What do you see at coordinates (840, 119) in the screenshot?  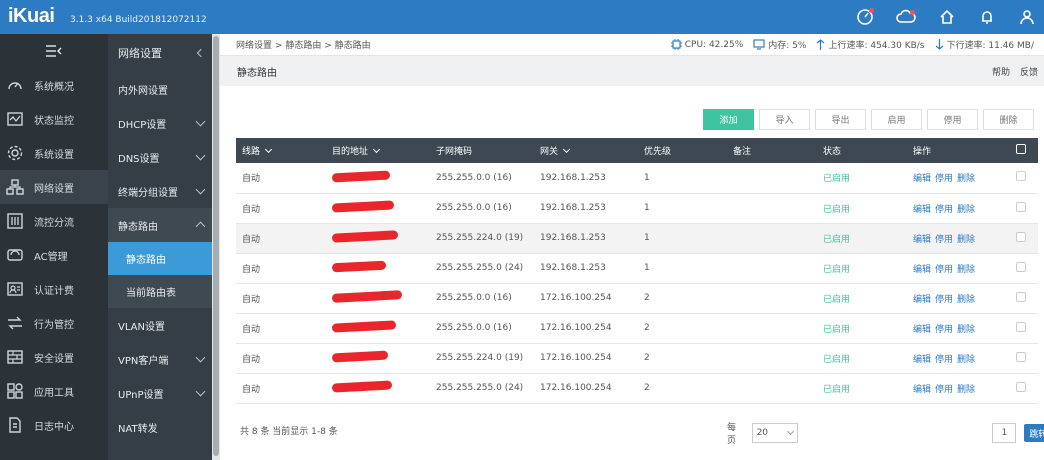 I see `export-button: 导出` at bounding box center [840, 119].